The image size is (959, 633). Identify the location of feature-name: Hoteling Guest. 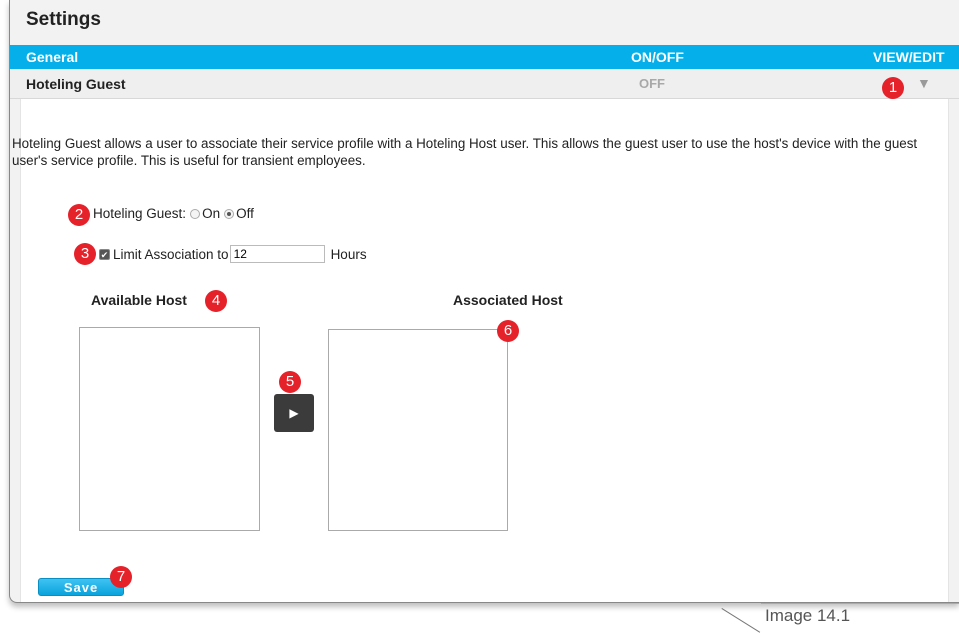
(76, 84).